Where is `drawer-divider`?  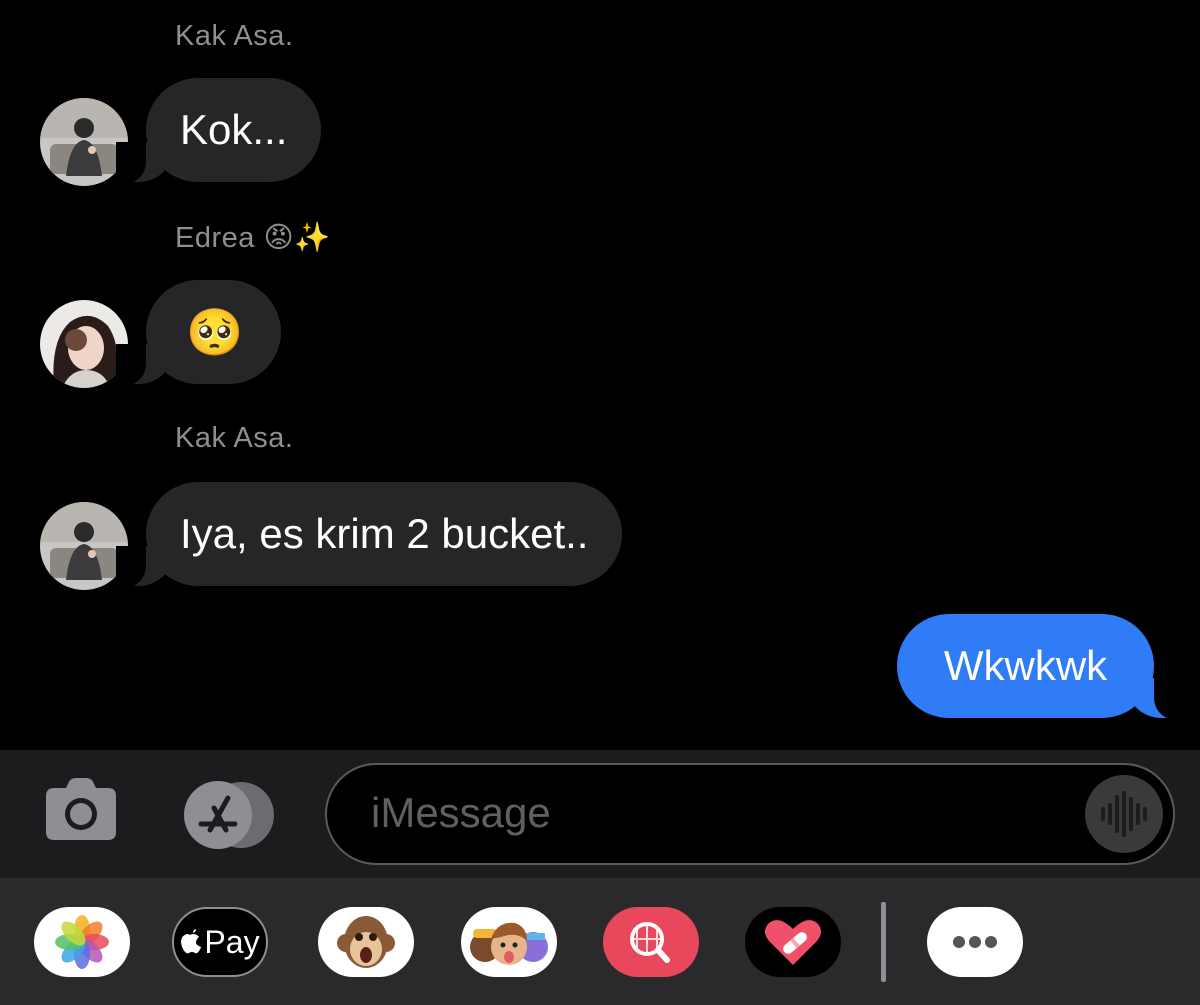
drawer-divider is located at coordinates (883, 942).